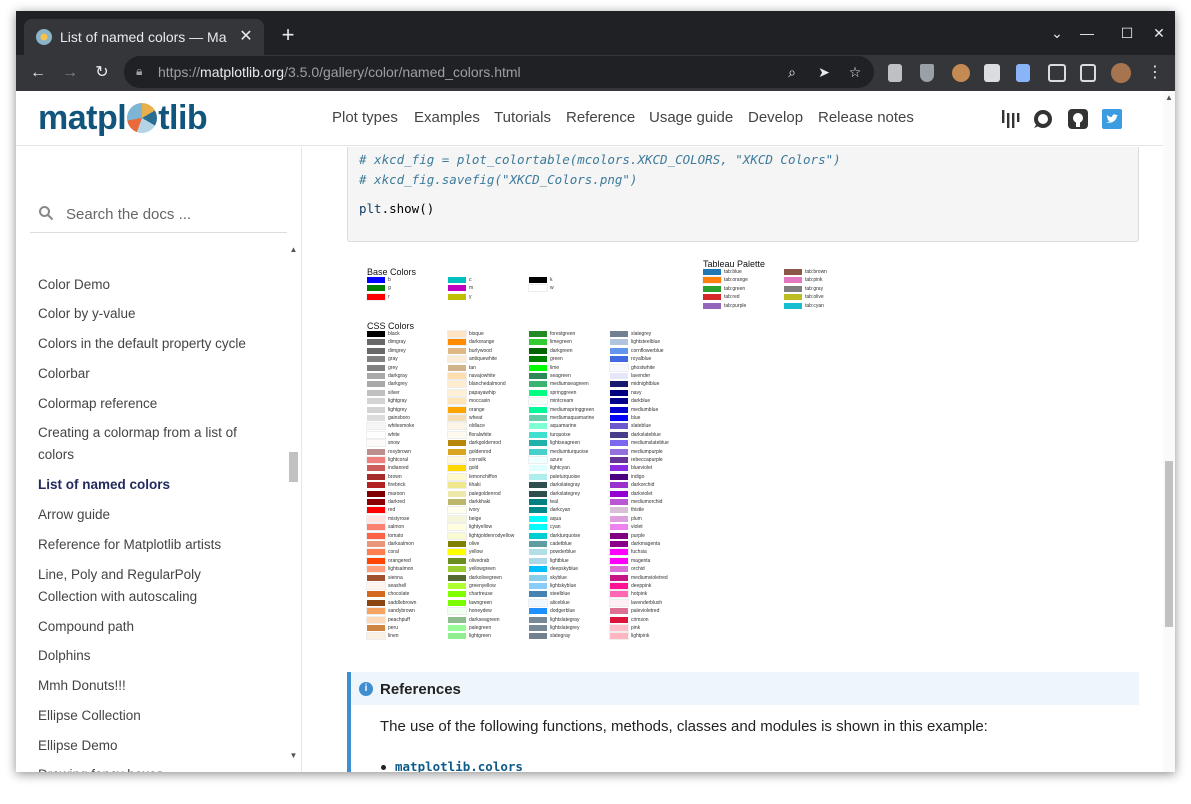 The image size is (1191, 804). I want to click on bookmark-star-icon: ☆, so click(855, 72).